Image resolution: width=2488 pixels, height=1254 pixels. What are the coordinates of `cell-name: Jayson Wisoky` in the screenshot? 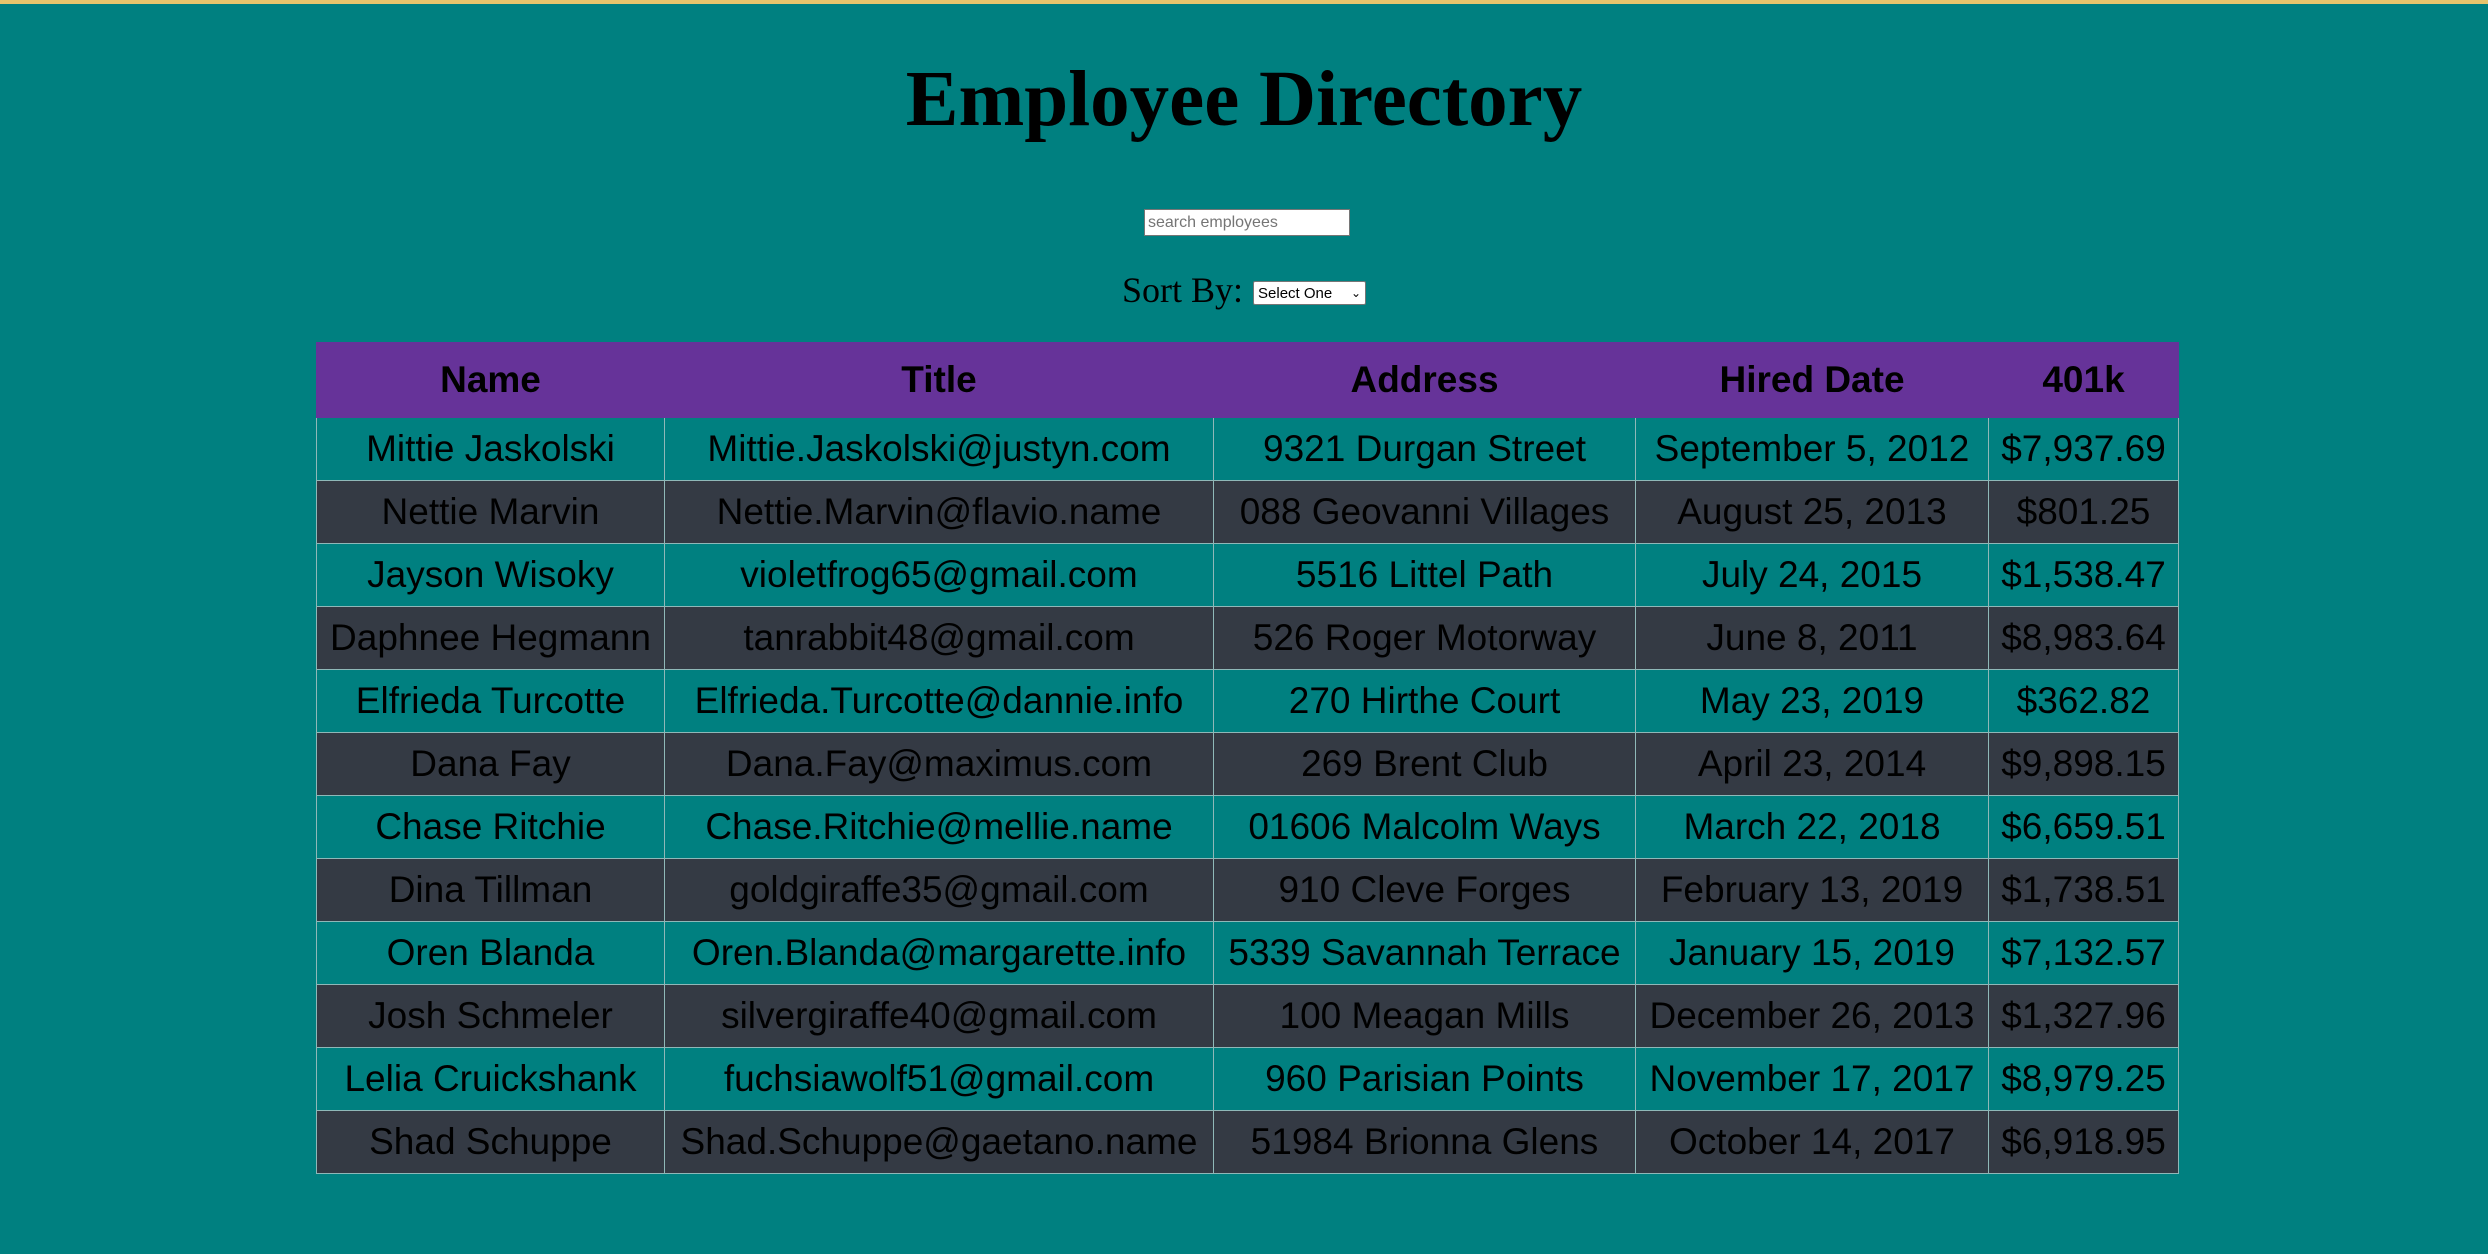 It's located at (490, 575).